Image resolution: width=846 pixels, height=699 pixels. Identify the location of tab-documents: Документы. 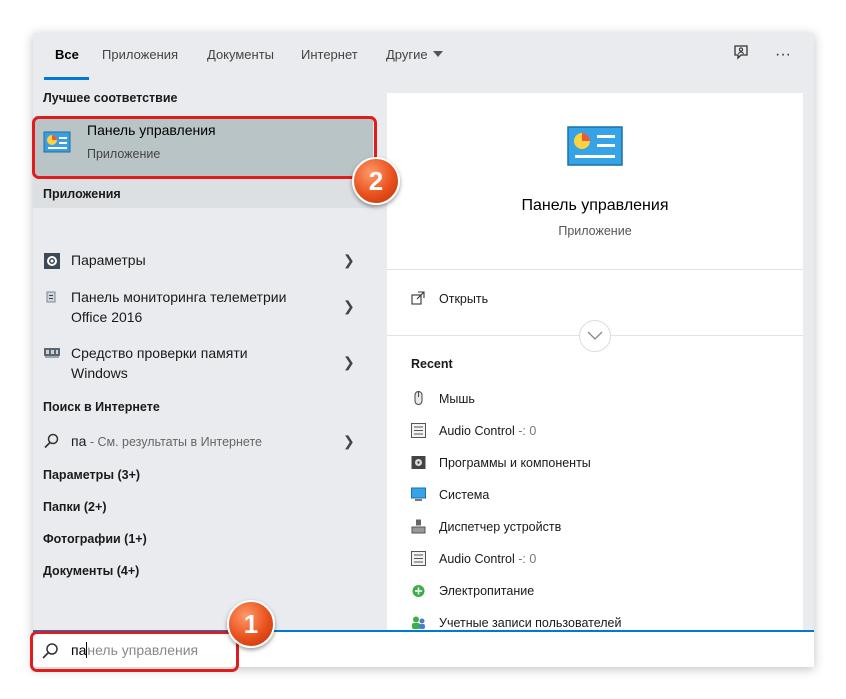
(240, 54).